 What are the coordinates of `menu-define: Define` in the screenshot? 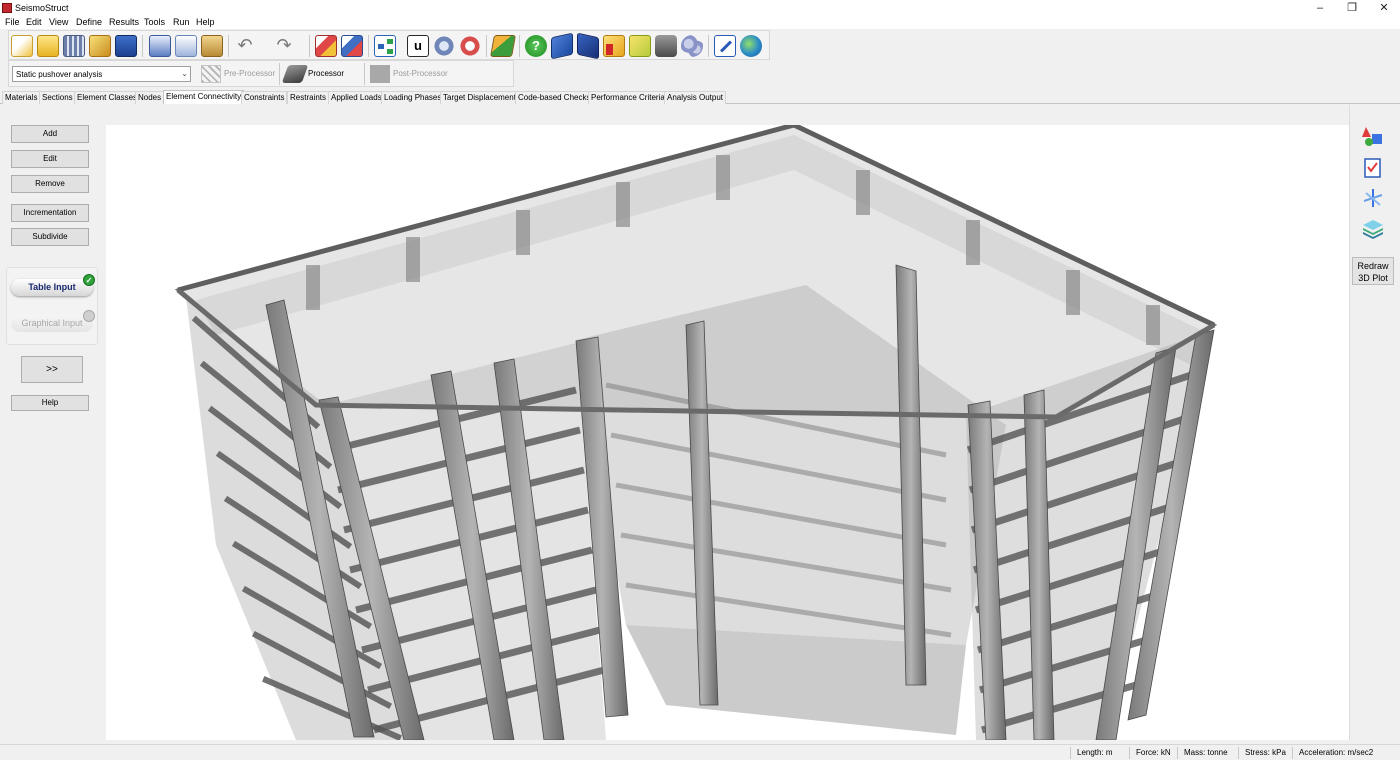 It's located at (89, 22).